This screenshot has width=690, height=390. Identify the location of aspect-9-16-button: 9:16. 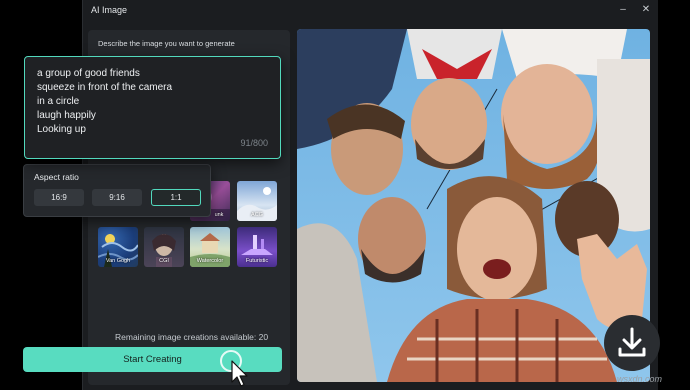
(117, 197).